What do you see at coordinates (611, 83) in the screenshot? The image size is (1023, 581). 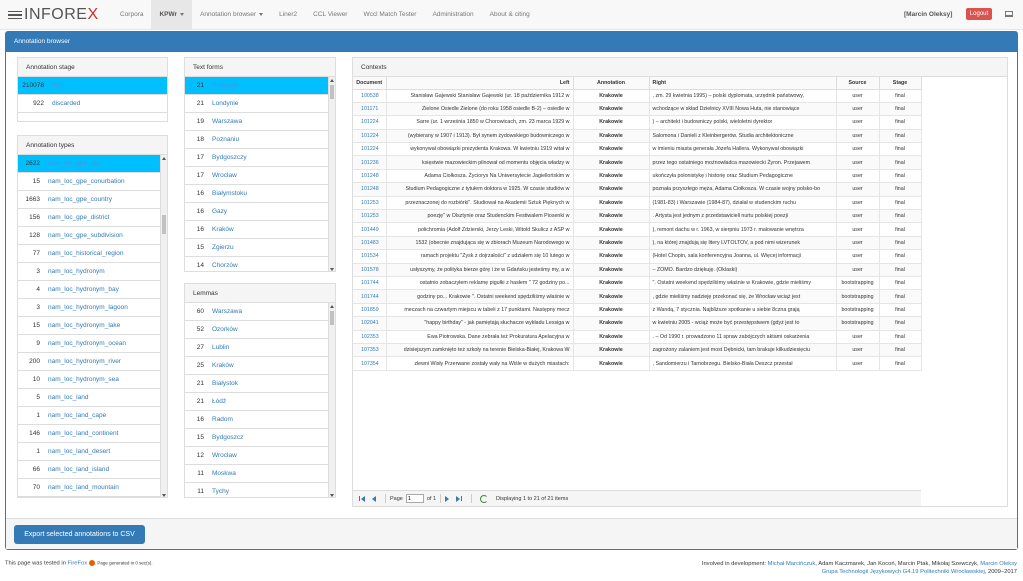 I see `col-annotation: Annotation` at bounding box center [611, 83].